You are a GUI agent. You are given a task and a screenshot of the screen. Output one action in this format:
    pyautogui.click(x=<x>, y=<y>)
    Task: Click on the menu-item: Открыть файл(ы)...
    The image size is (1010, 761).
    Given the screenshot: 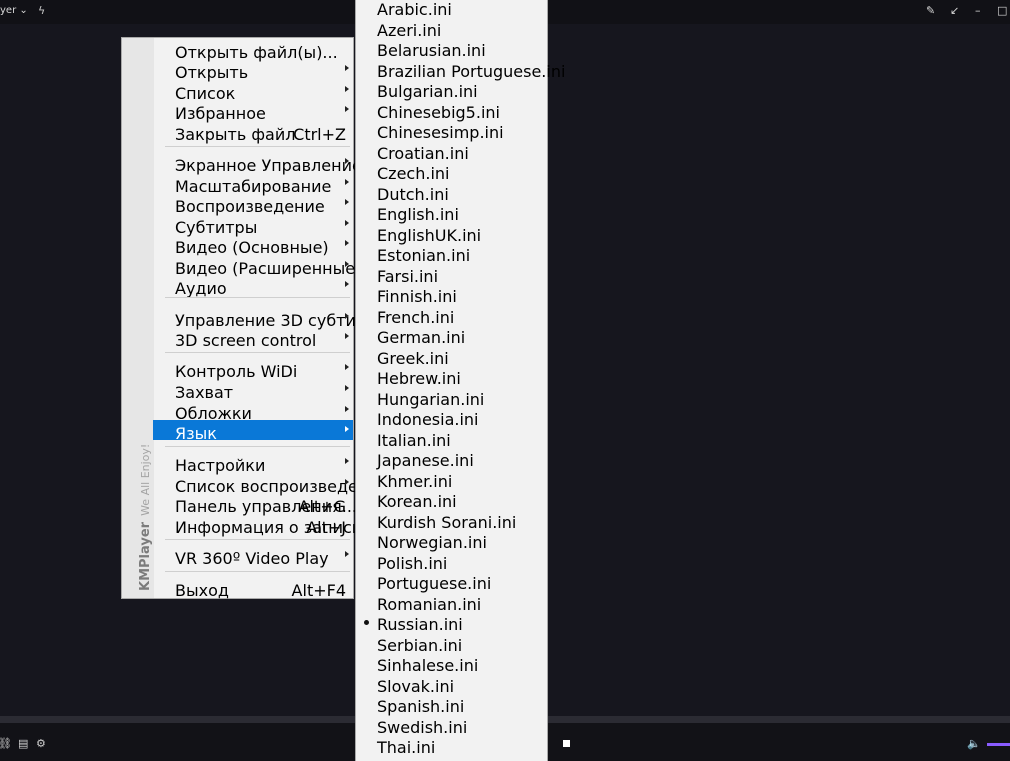 What is the action you would take?
    pyautogui.click(x=253, y=50)
    